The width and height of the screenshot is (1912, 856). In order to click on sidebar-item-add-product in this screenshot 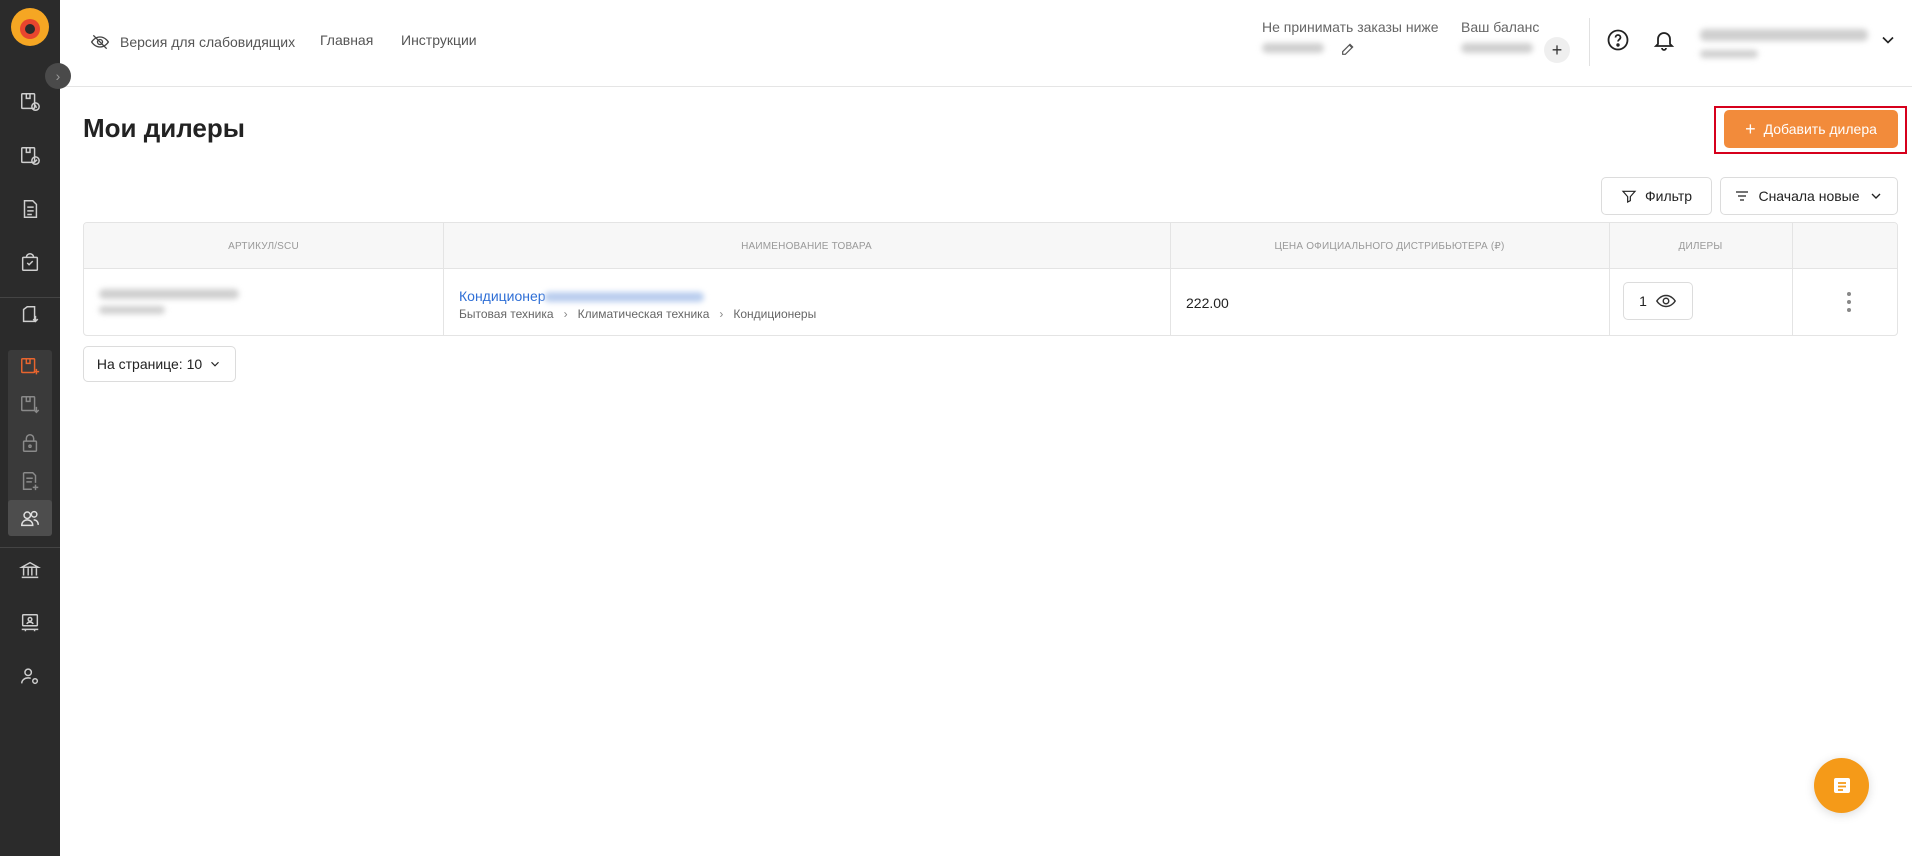, I will do `click(30, 367)`.